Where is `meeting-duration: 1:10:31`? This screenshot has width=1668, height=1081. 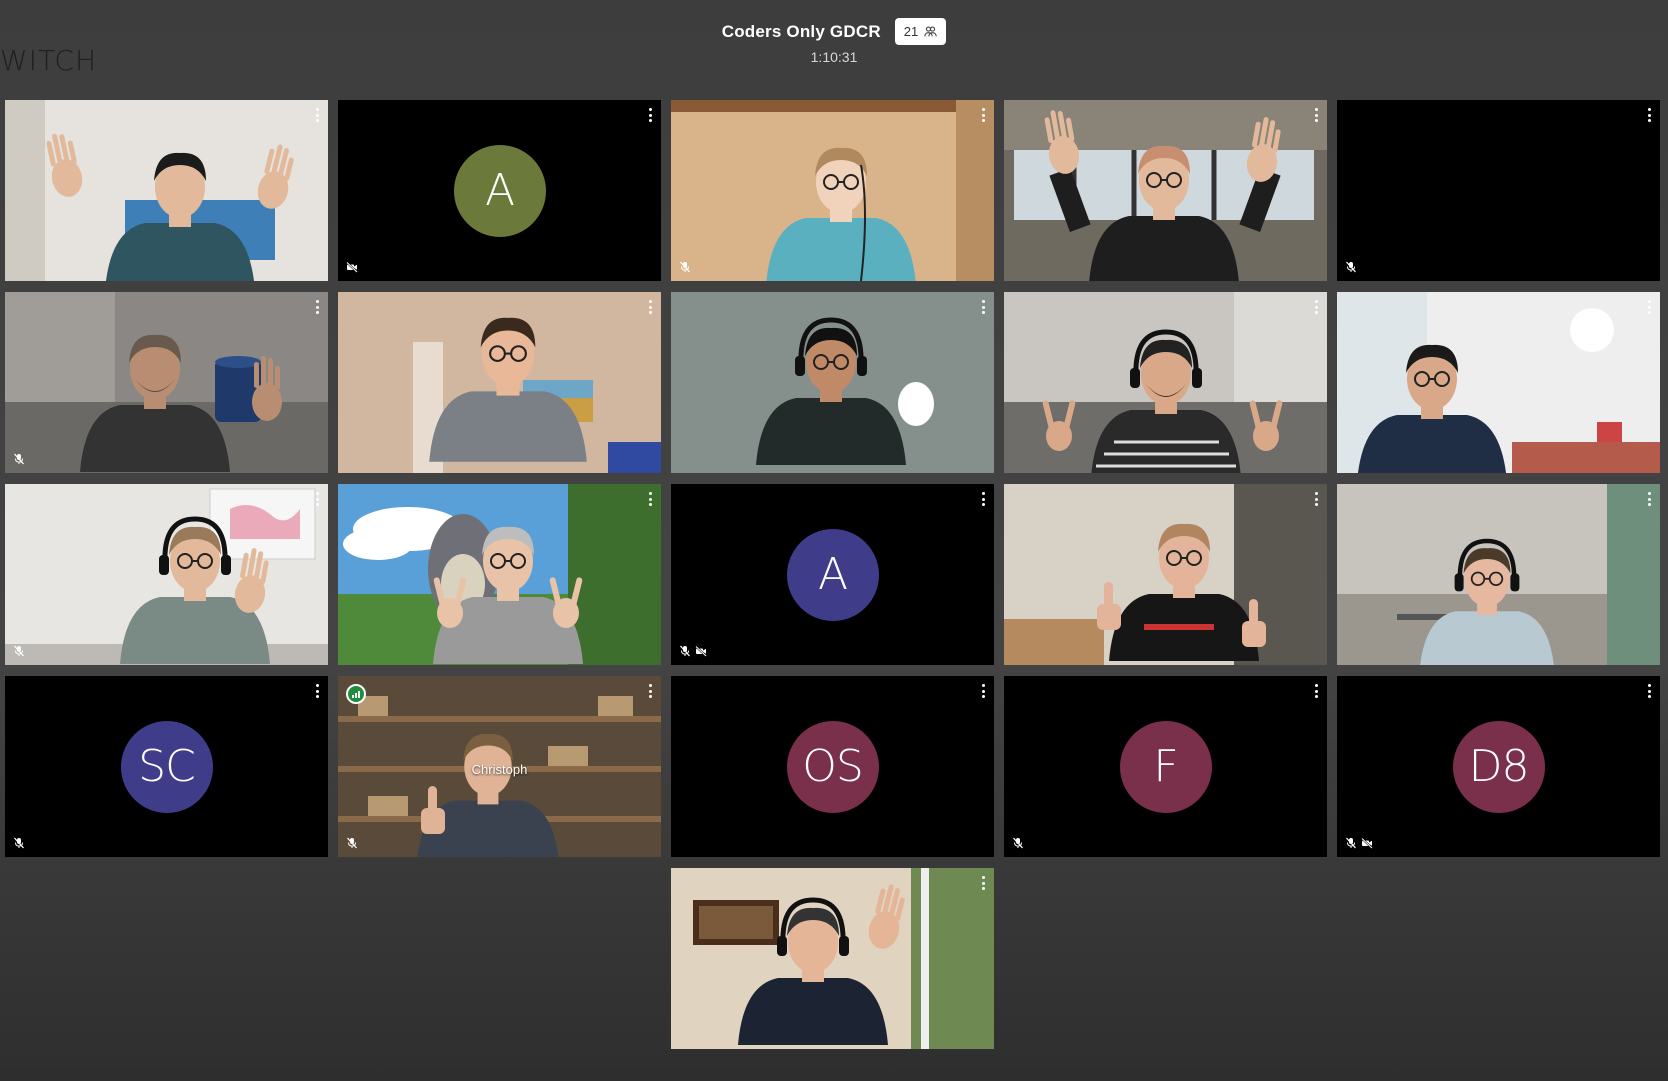
meeting-duration: 1:10:31 is located at coordinates (834, 57).